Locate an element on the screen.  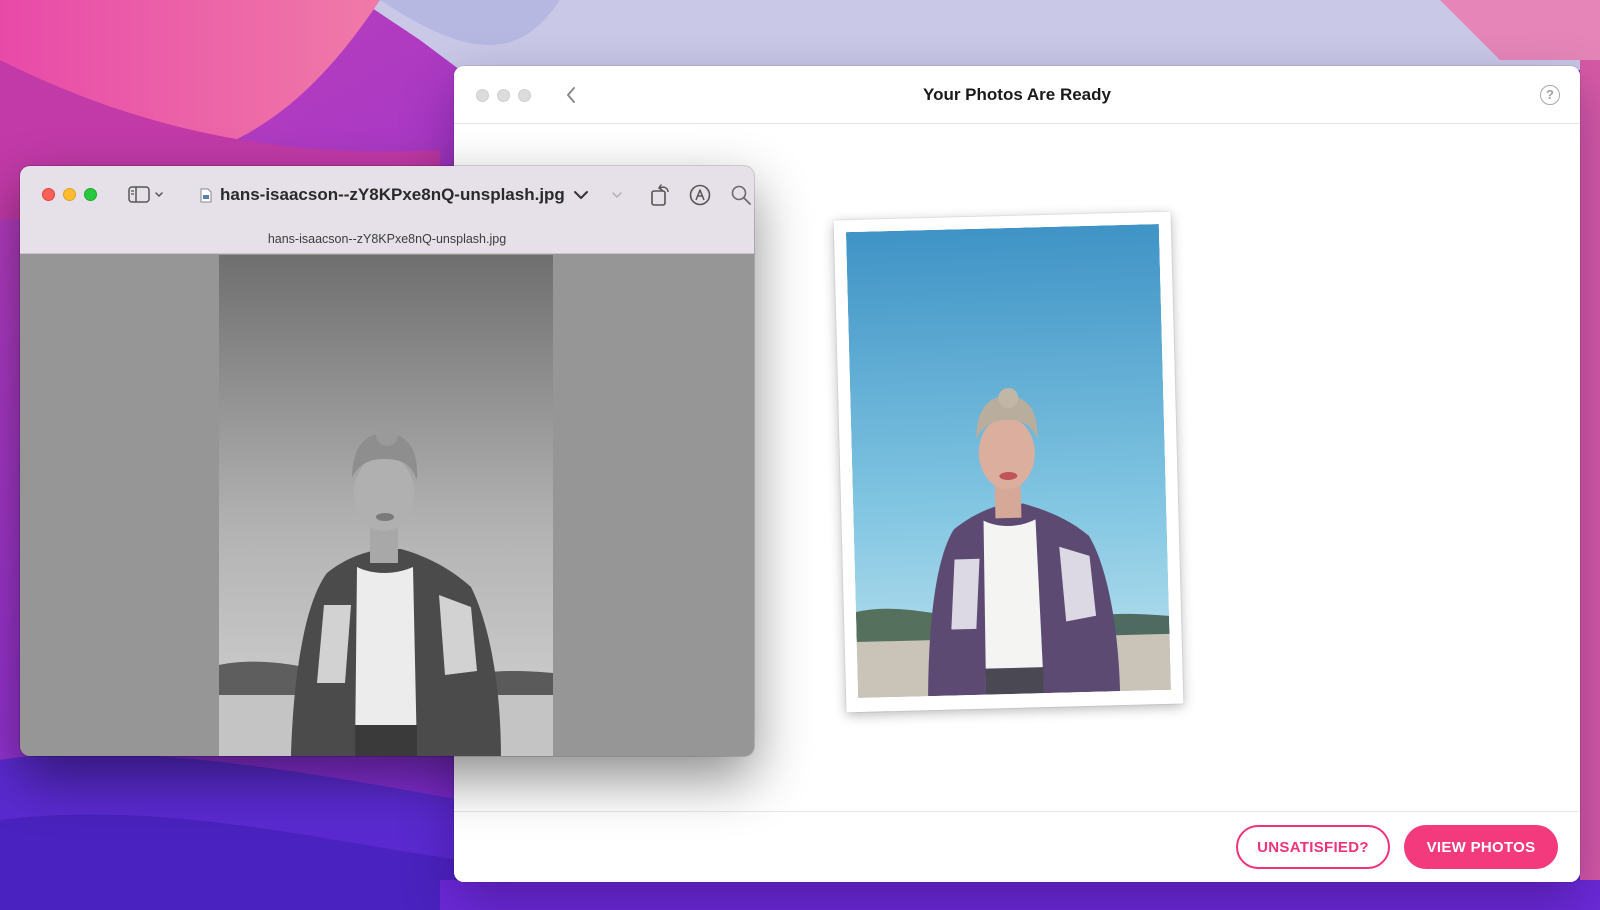
colorized-photo-card is located at coordinates (1008, 462).